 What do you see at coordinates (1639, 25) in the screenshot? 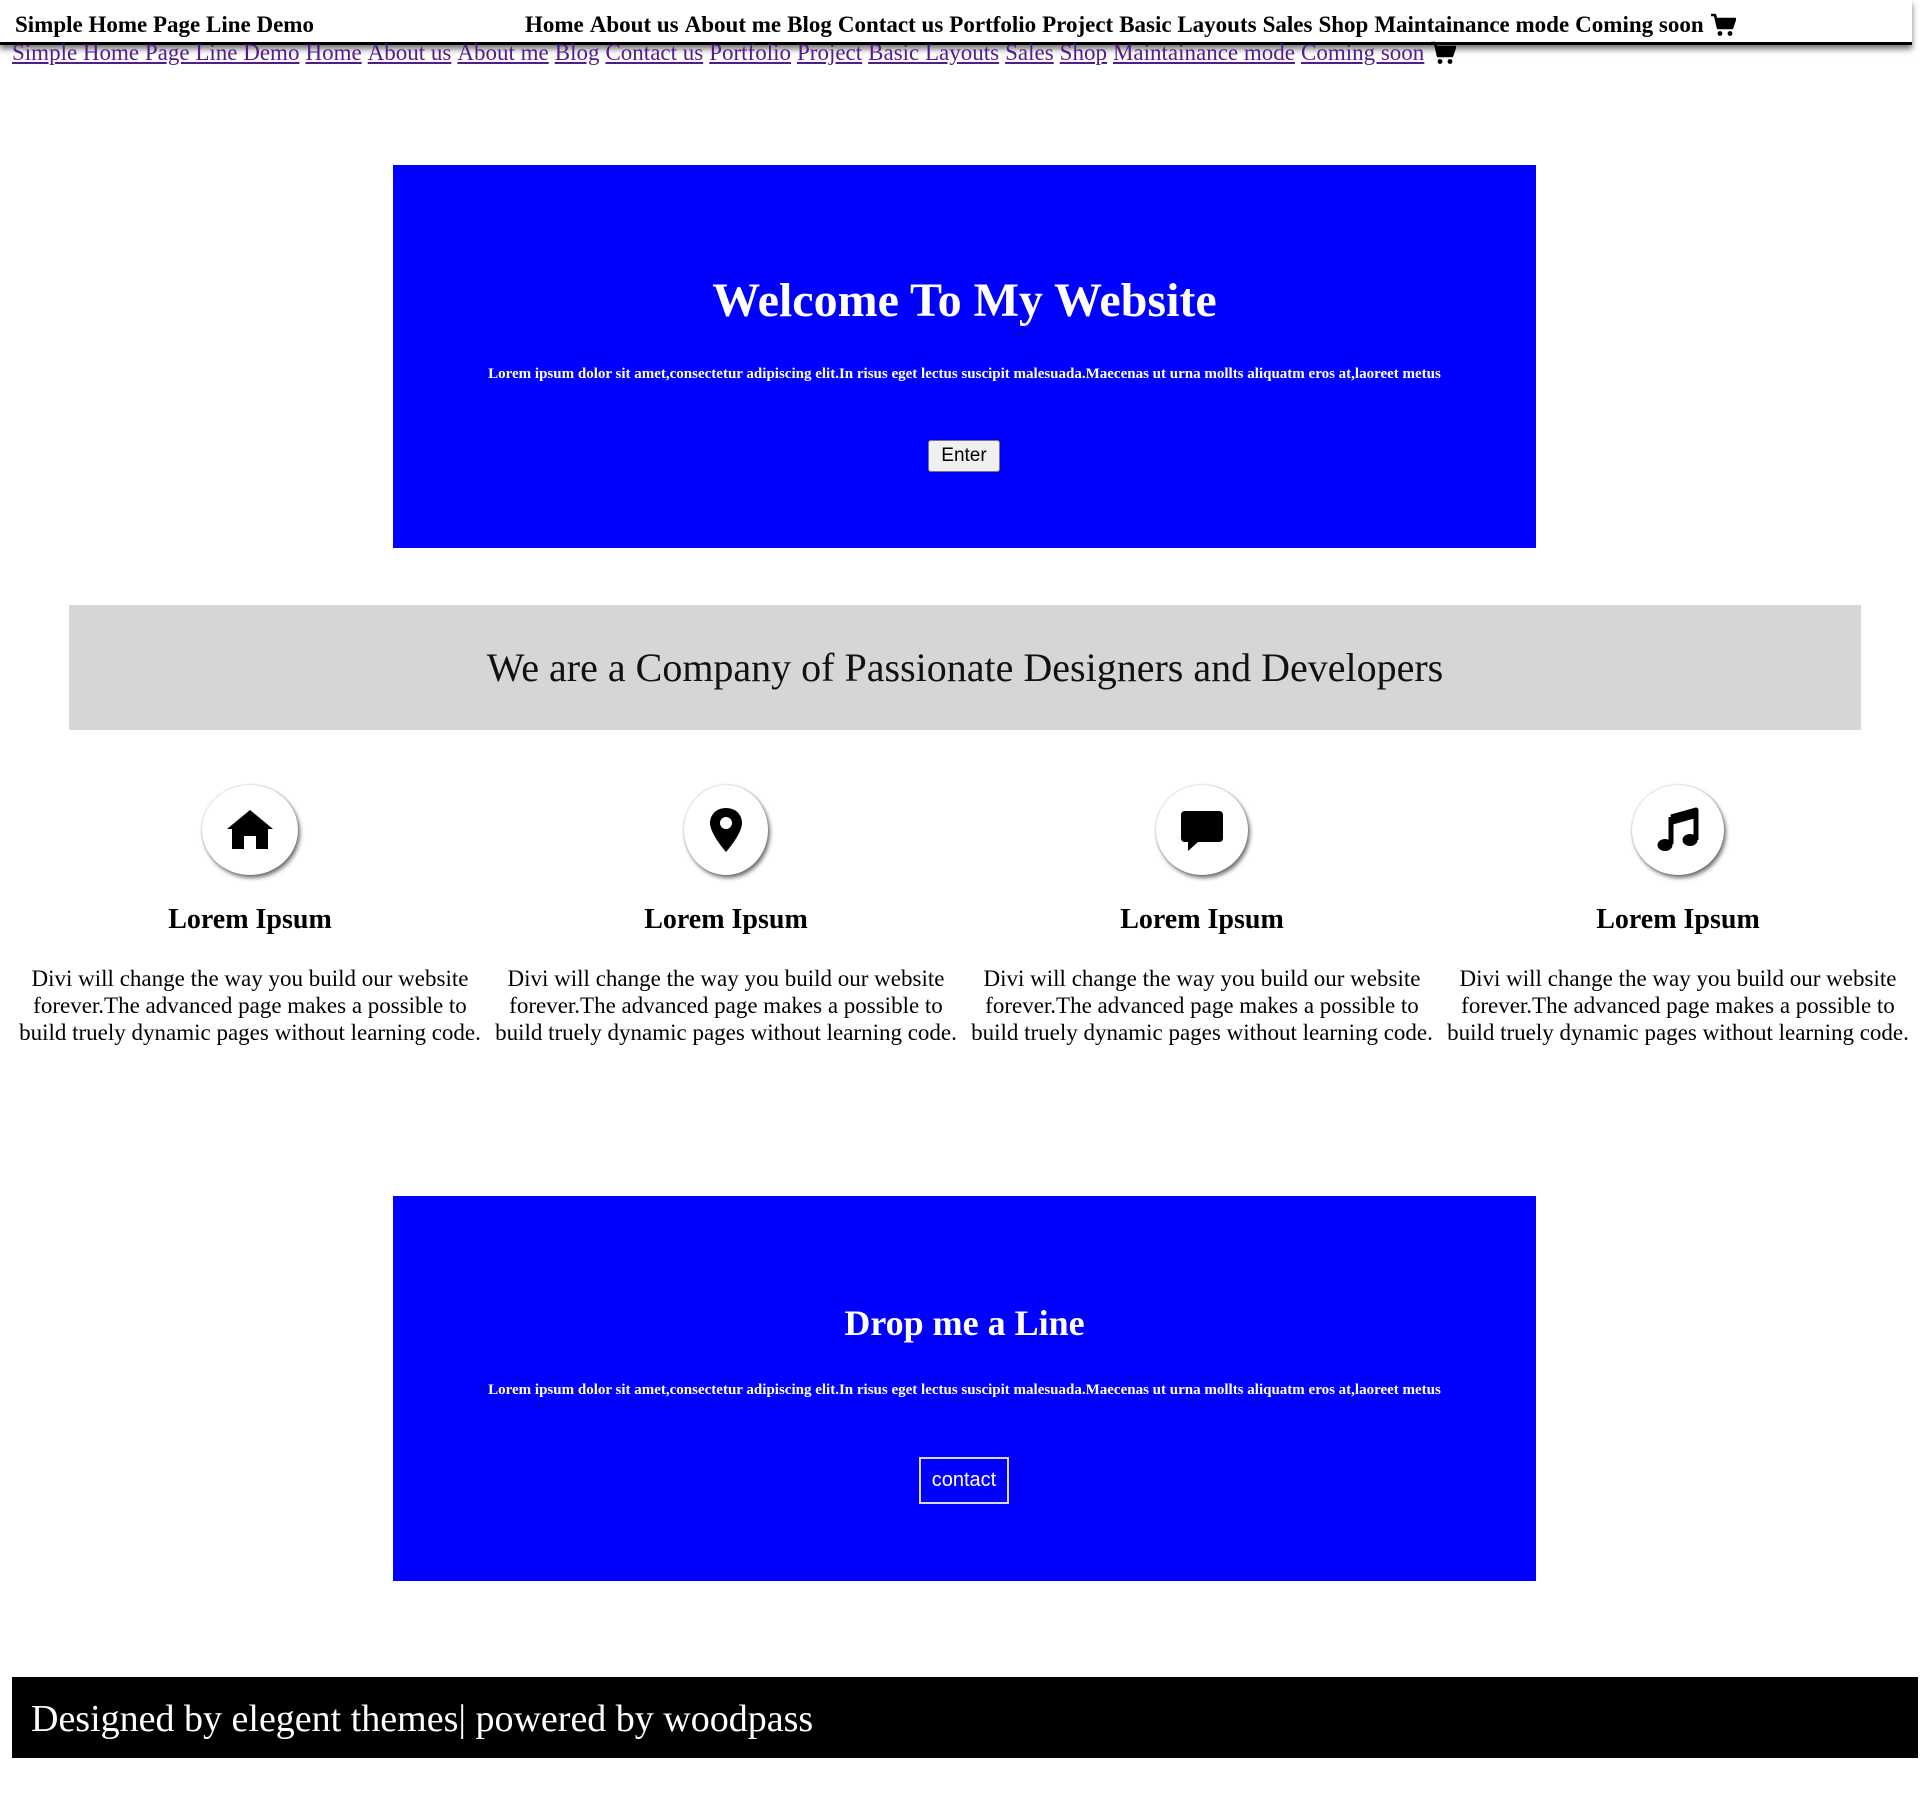
I see `menu-item-coming-soon: Coming soon` at bounding box center [1639, 25].